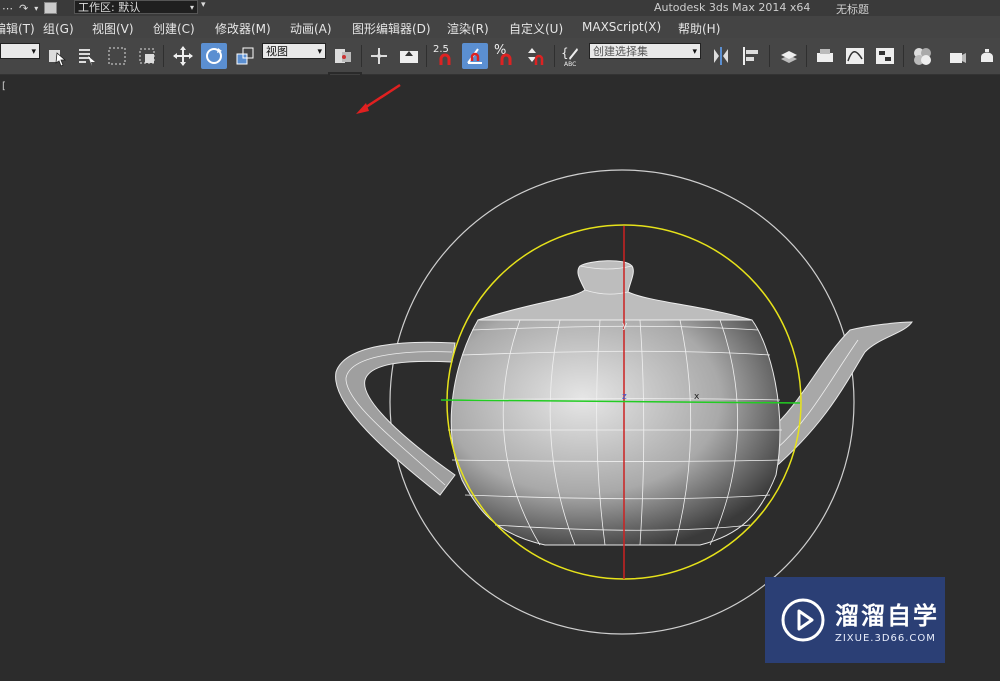  I want to click on menu-animation: 动画(A), so click(311, 28).